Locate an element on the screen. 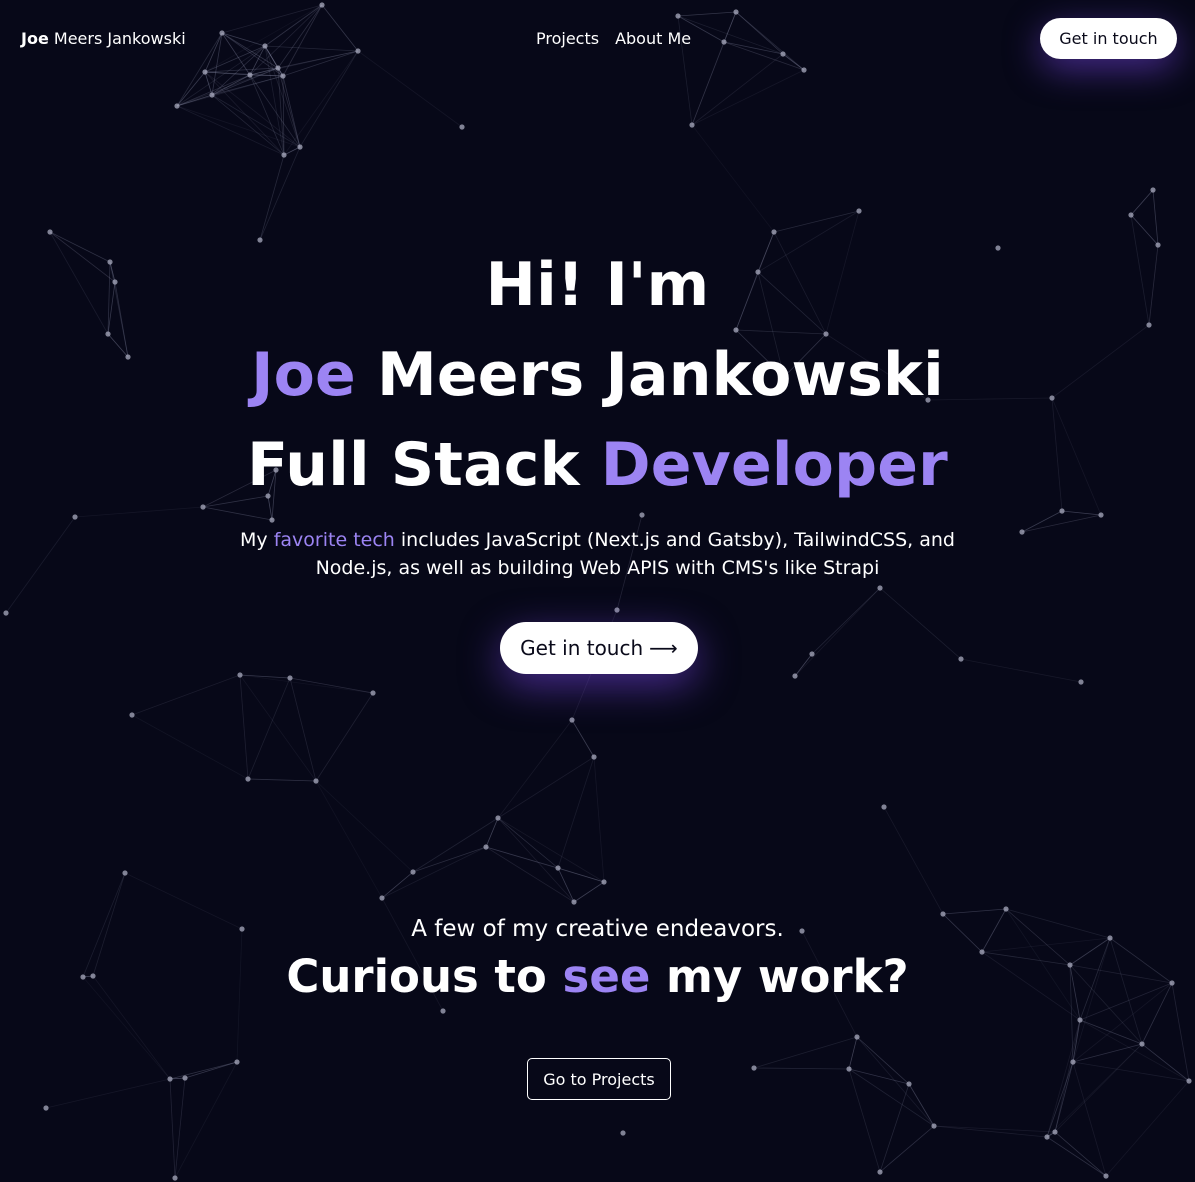 Image resolution: width=1195 pixels, height=1182 pixels. hero-role: Full Stack Developer is located at coordinates (597, 465).